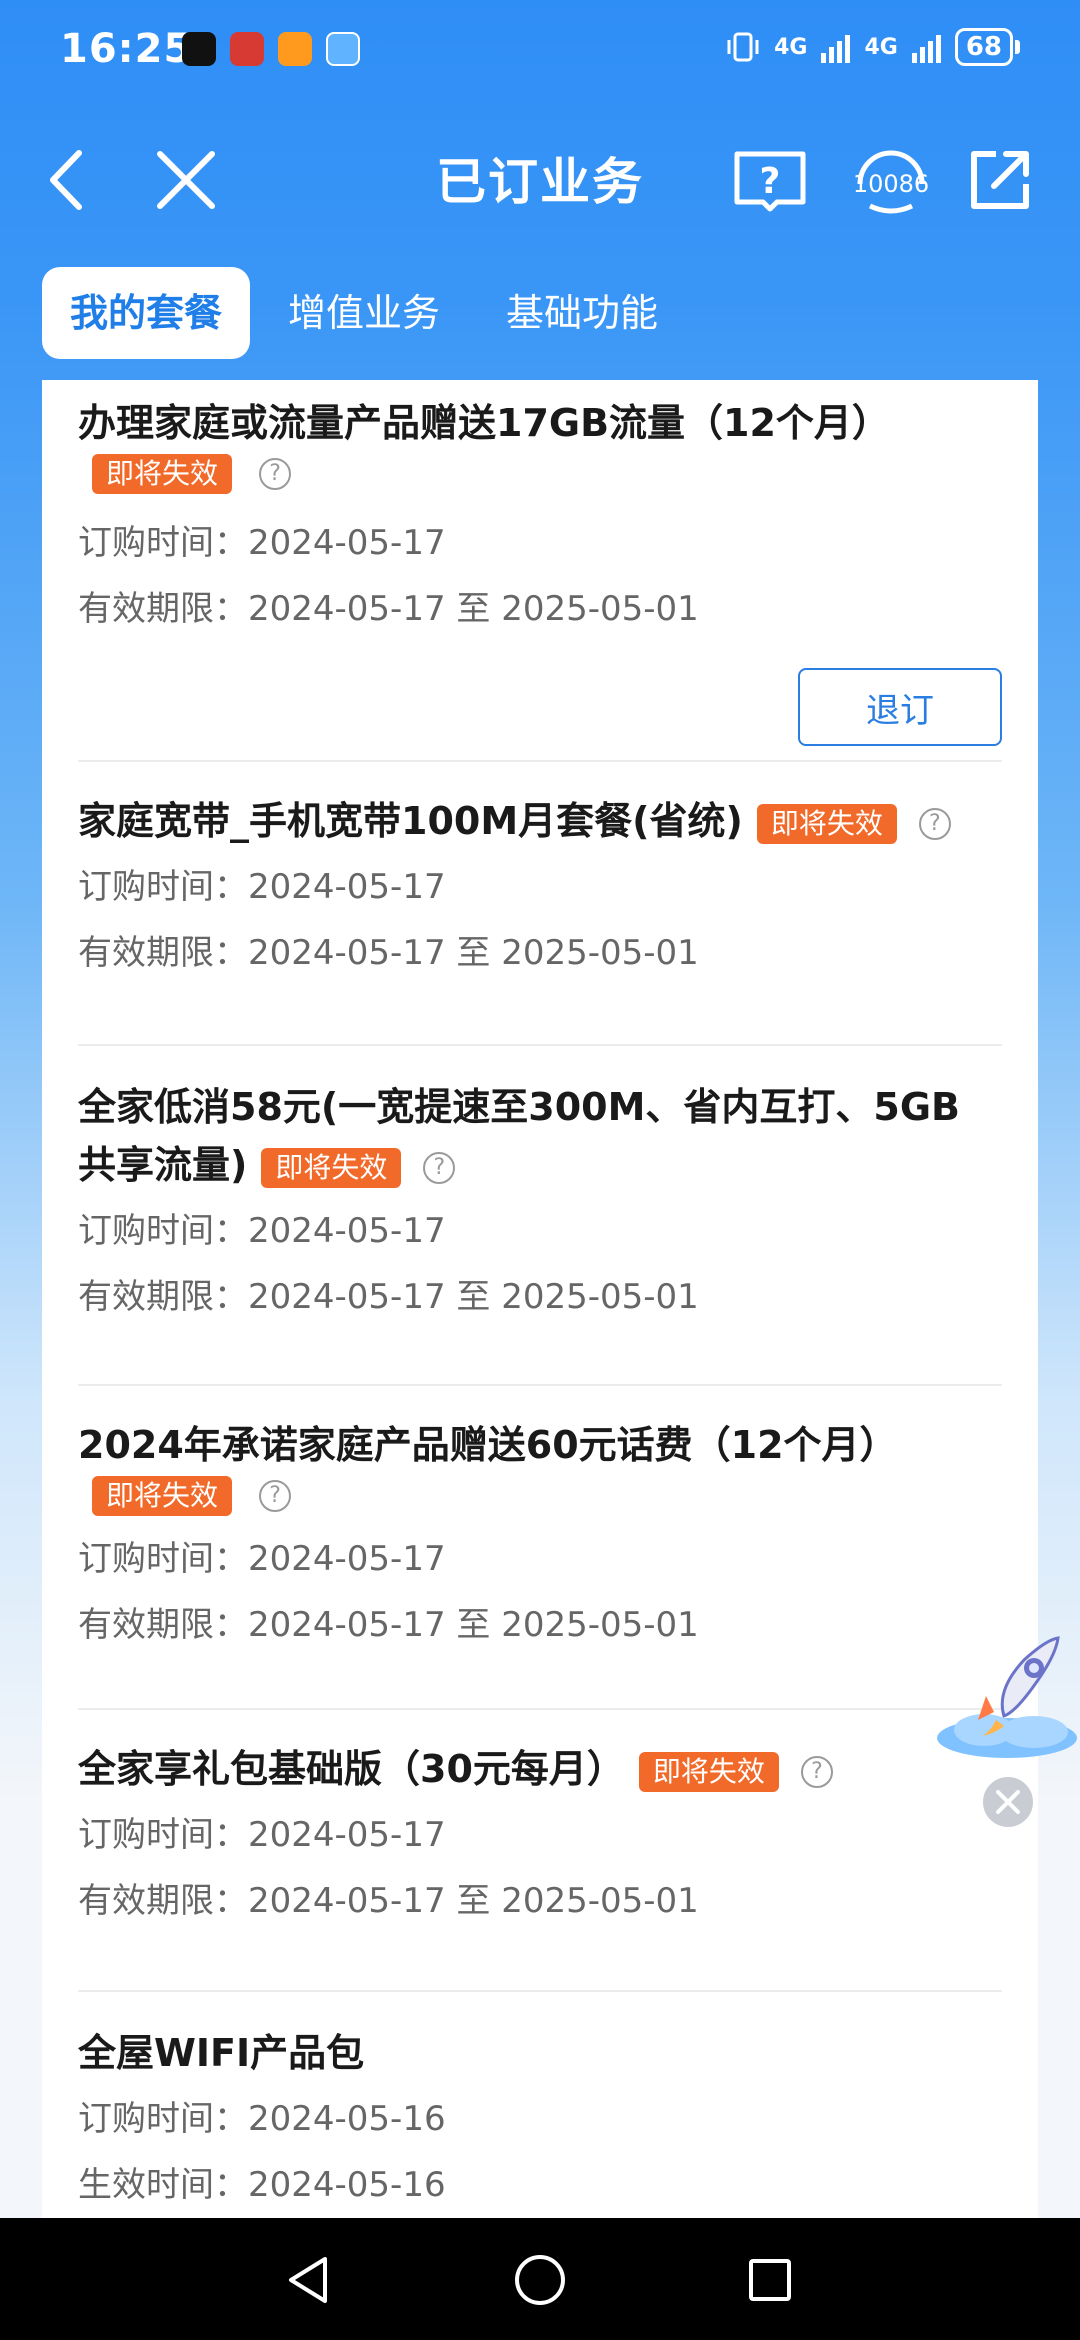 This screenshot has width=1080, height=2340. I want to click on status-bar: 16:25 4G 4G 68, so click(540, 50).